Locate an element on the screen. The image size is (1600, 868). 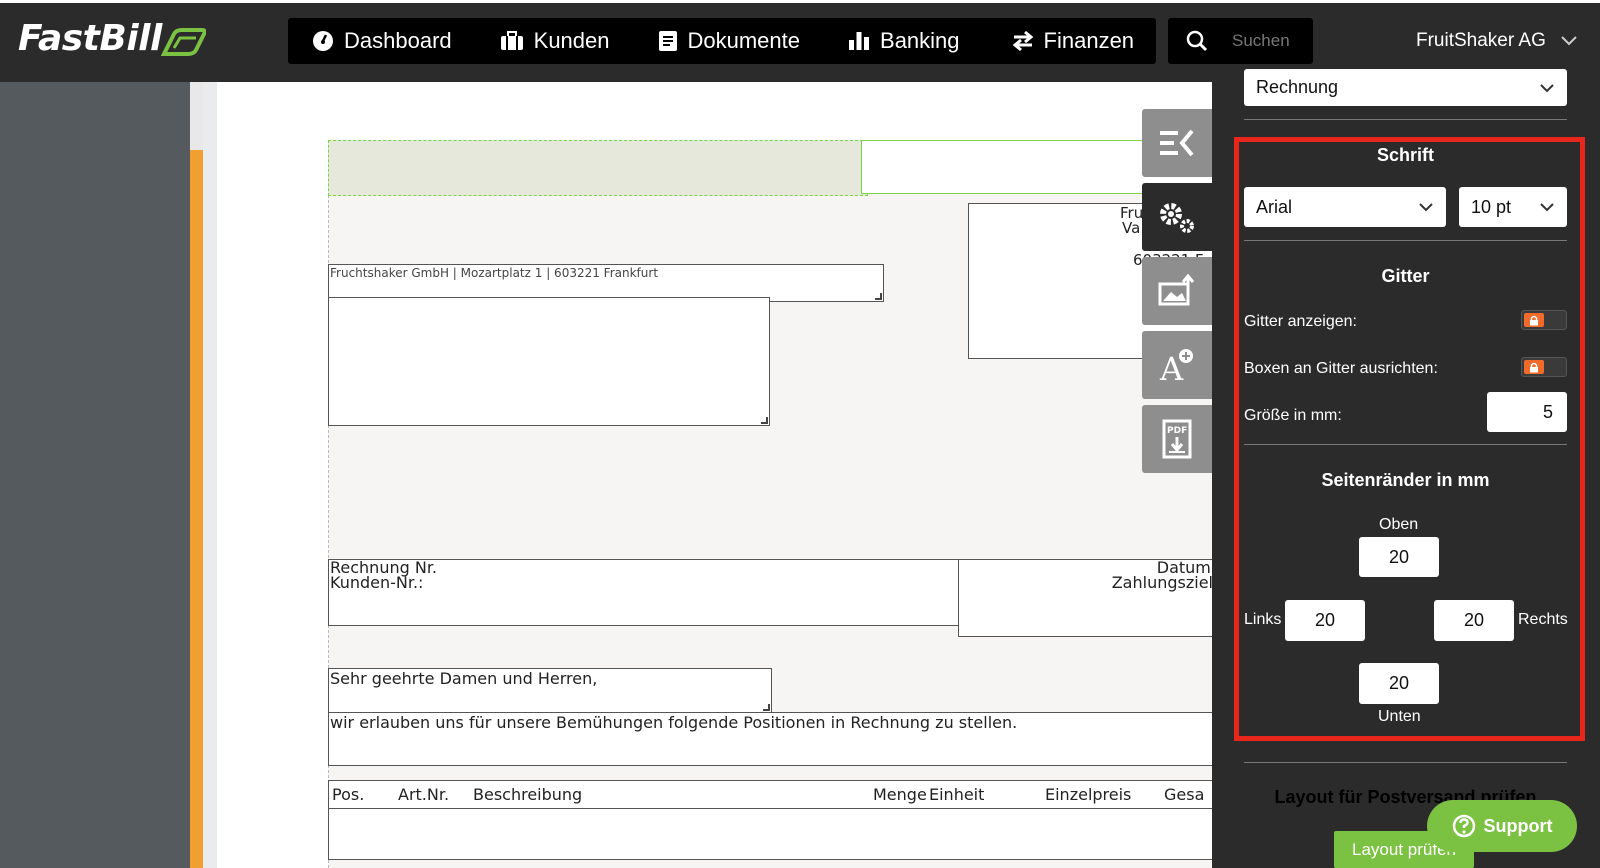
margin-top-label: Oben is located at coordinates (1399, 524).